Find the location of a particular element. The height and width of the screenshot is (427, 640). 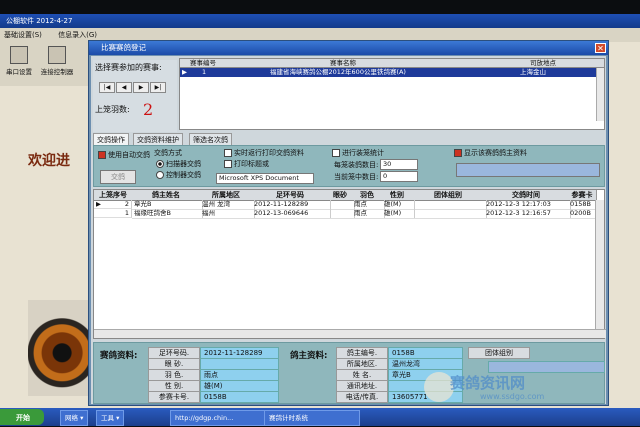

show-owner-label: 显示该赛鸽鸽主资料 is located at coordinates (495, 153).